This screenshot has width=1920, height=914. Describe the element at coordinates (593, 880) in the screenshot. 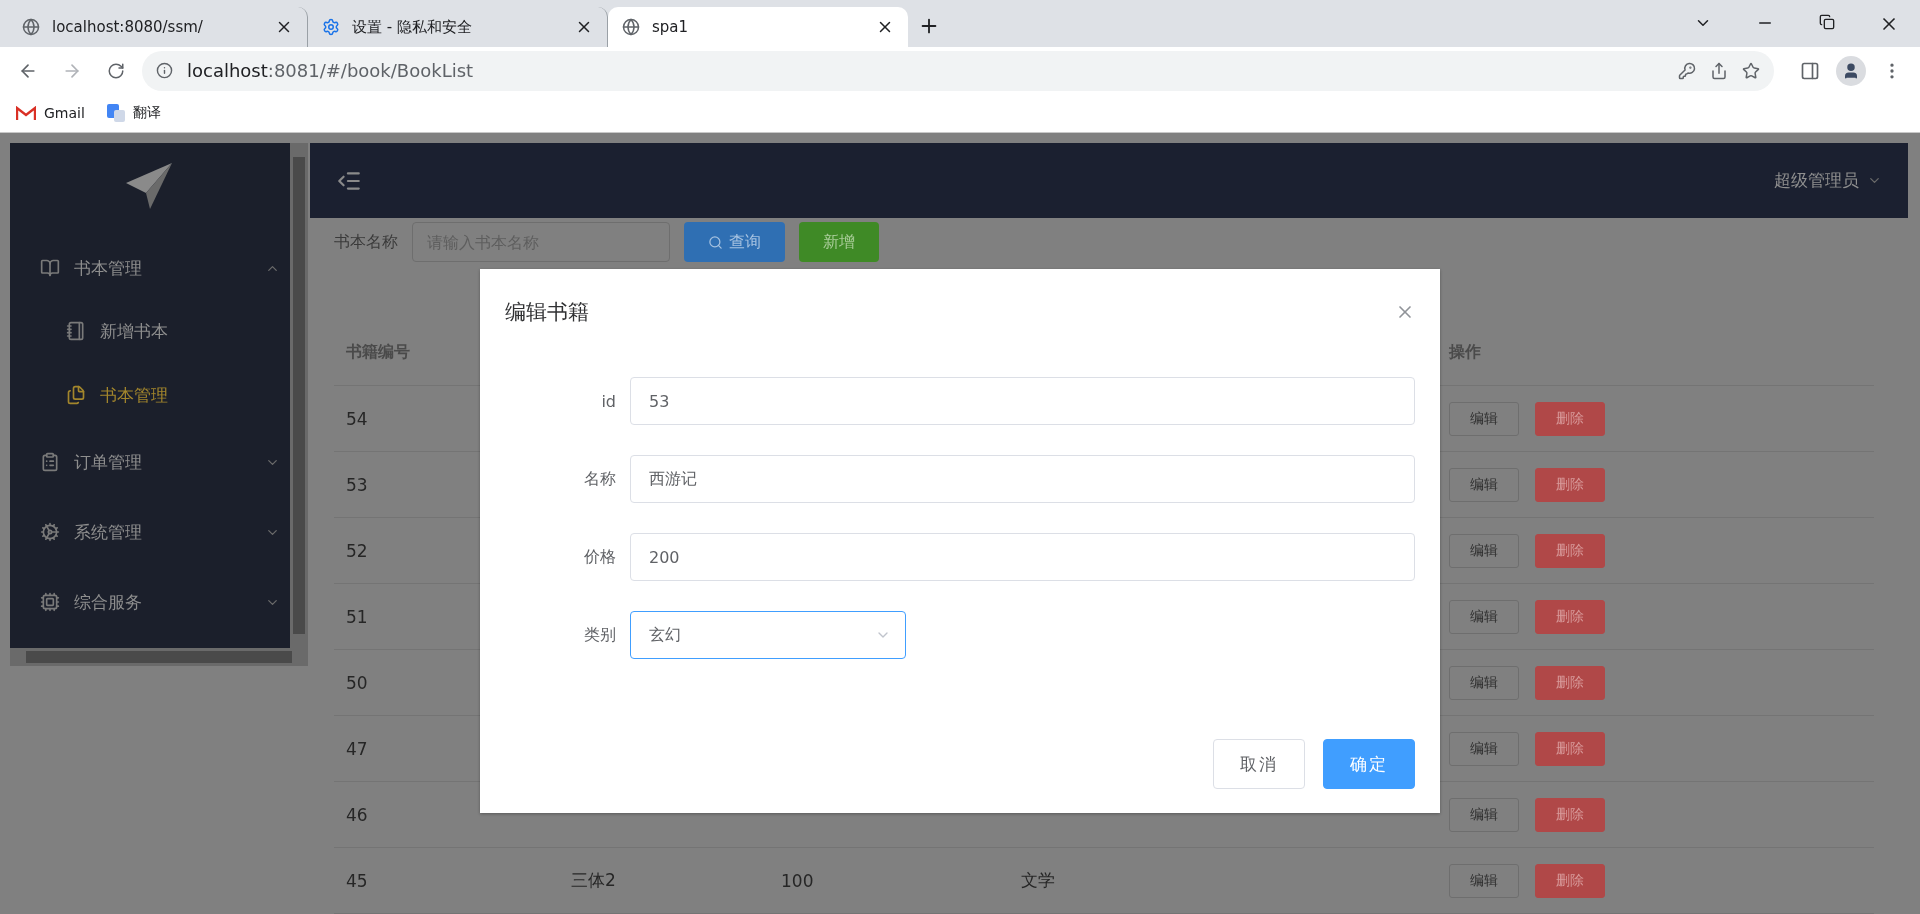

I see `table-cell-text: 三体2` at that location.